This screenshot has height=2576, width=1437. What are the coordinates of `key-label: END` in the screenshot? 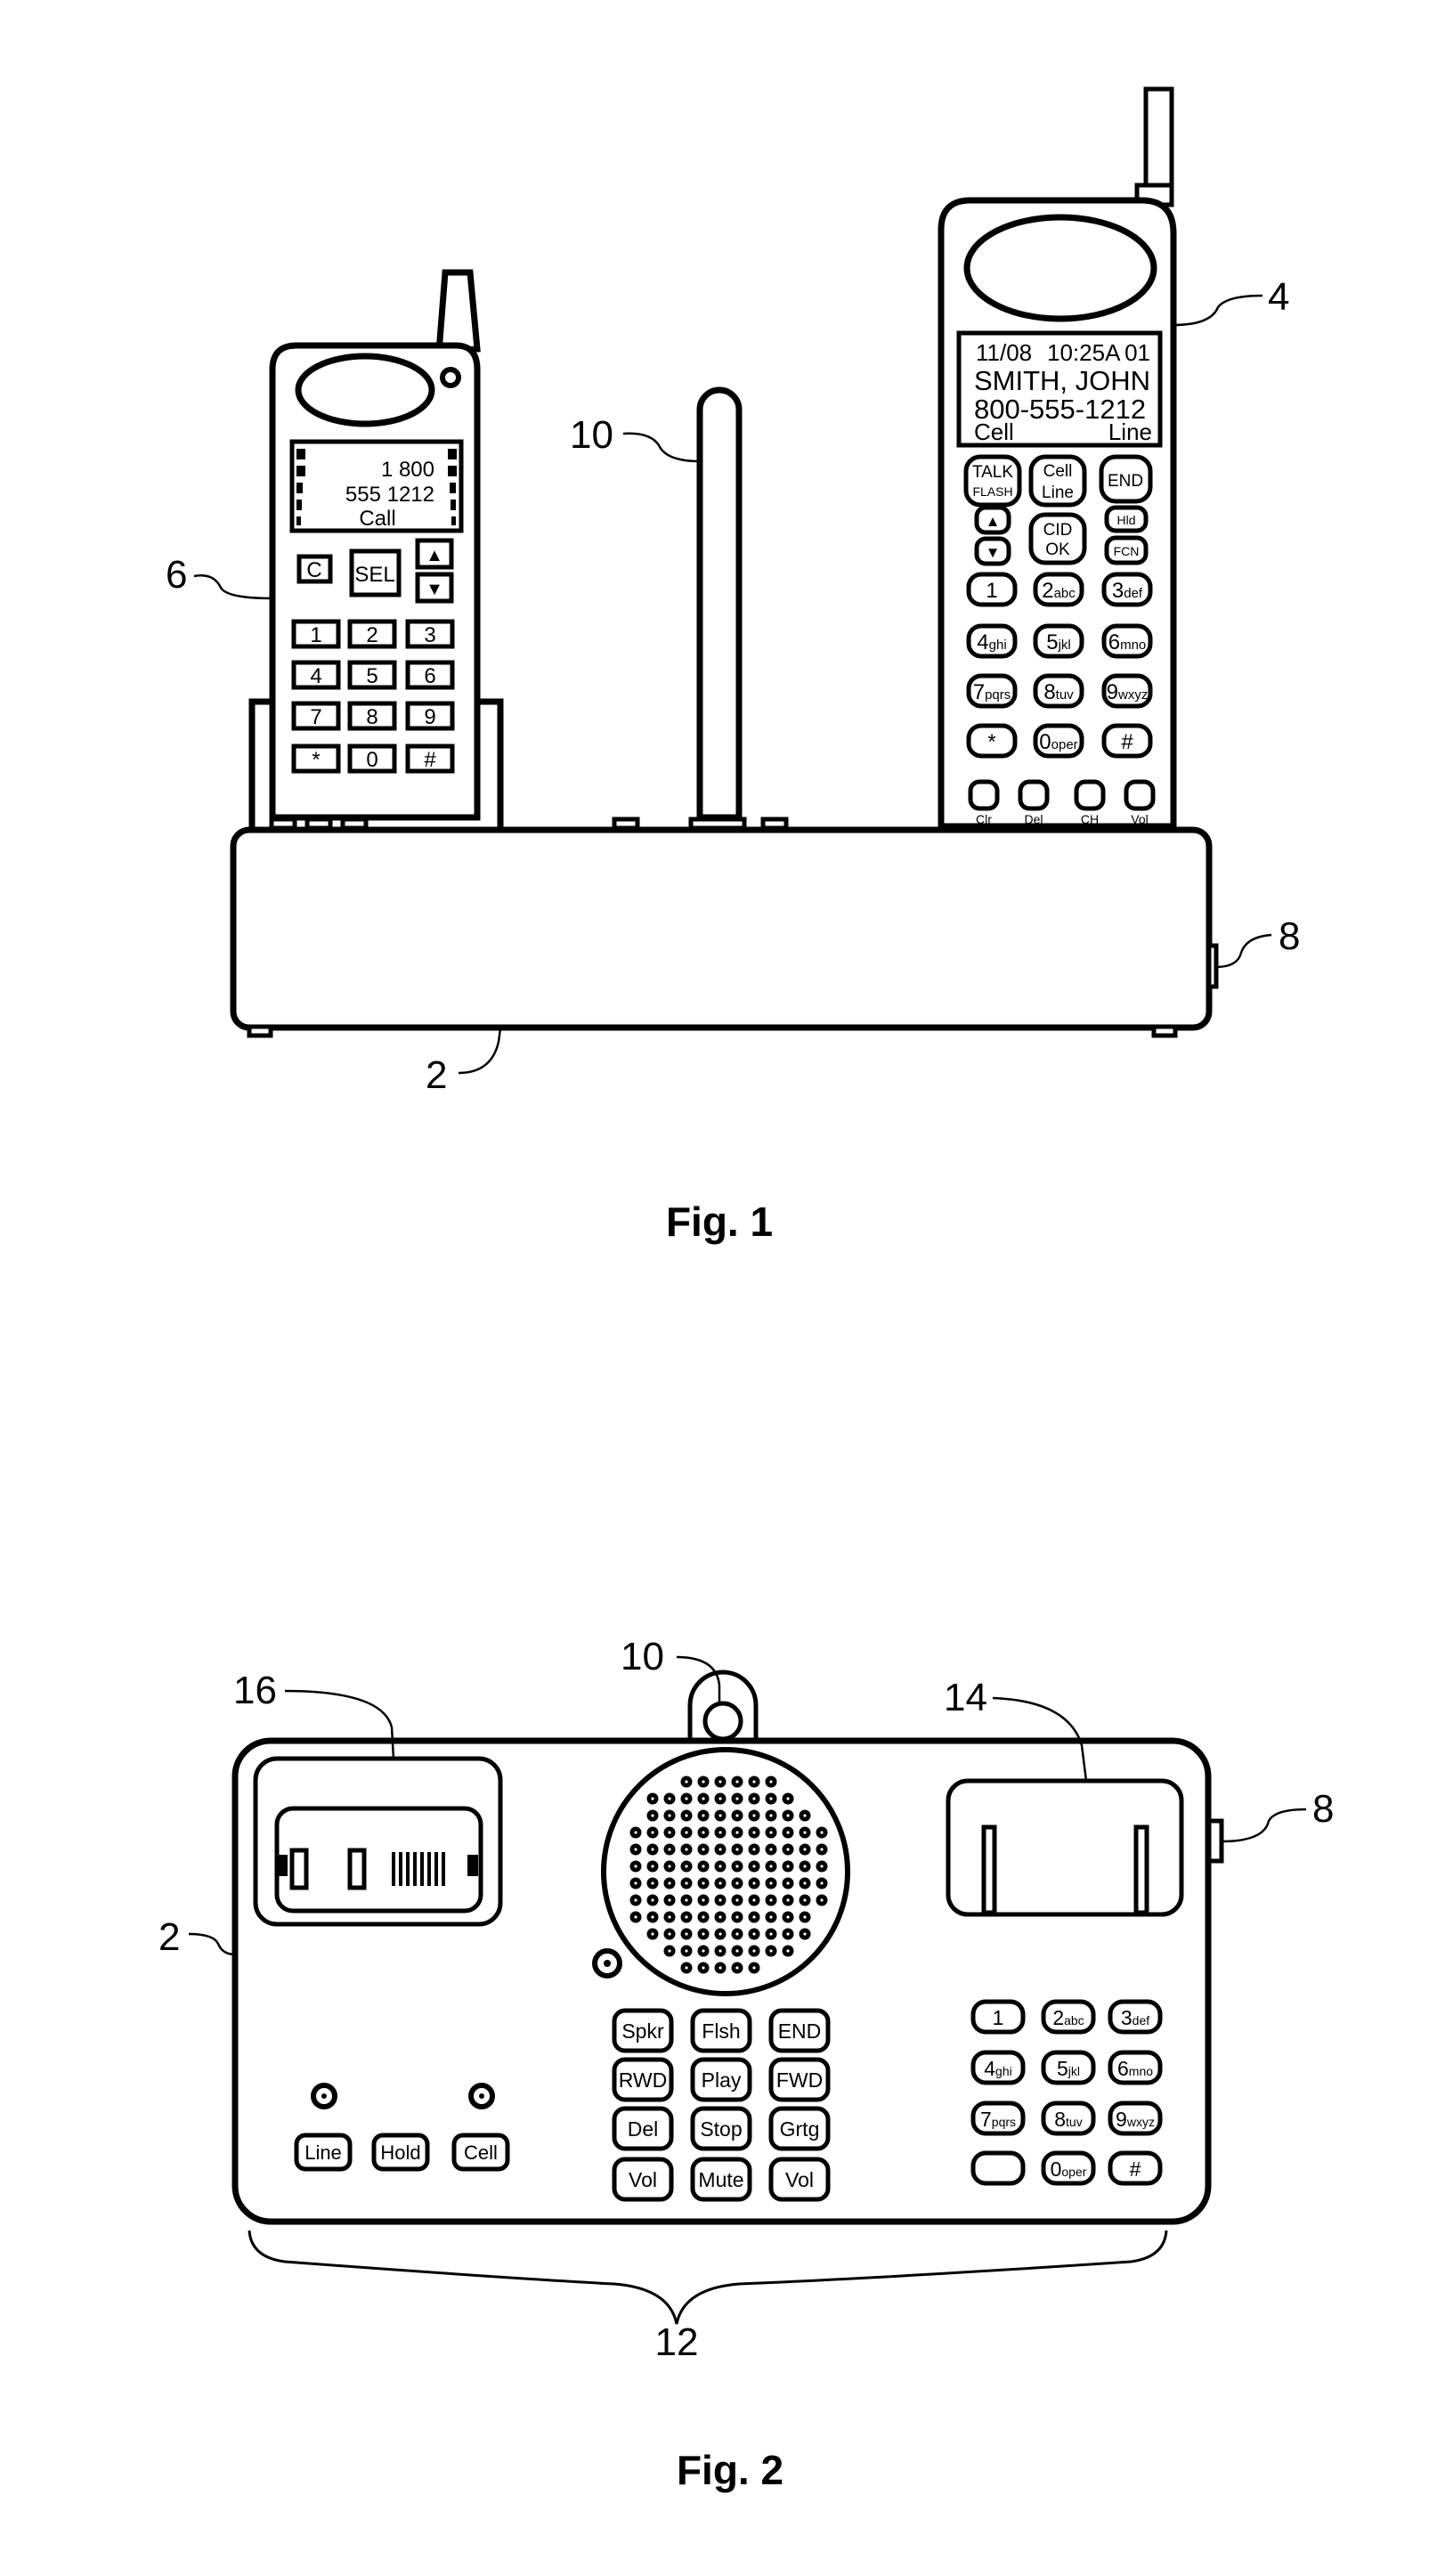 It's located at (800, 2031).